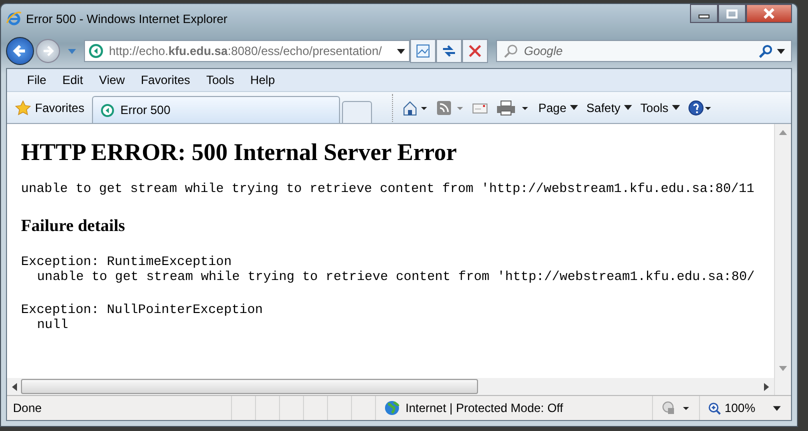 This screenshot has height=431, width=808. What do you see at coordinates (558, 107) in the screenshot?
I see `toolbar-menu-button: Page` at bounding box center [558, 107].